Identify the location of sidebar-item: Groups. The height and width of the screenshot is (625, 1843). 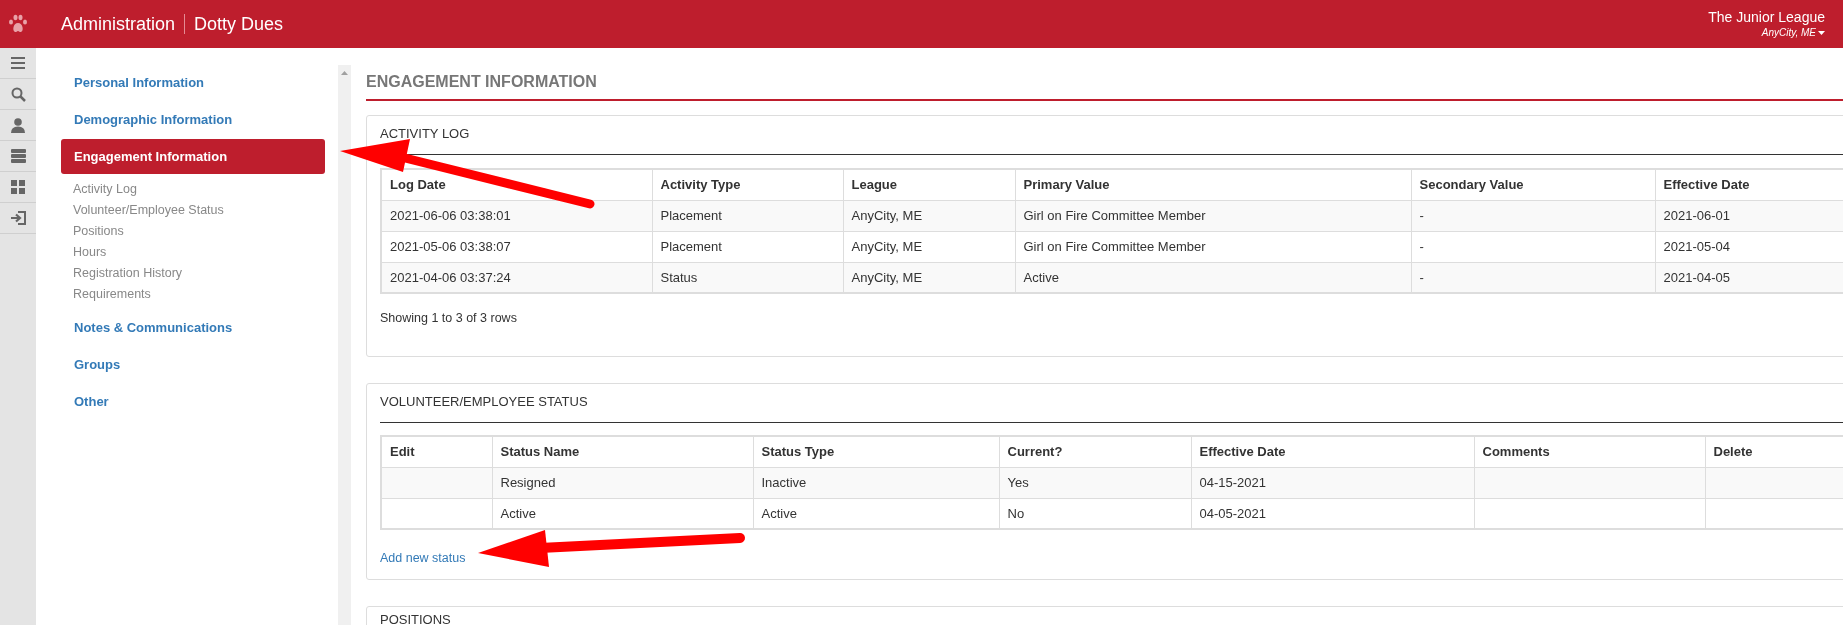
(193, 364).